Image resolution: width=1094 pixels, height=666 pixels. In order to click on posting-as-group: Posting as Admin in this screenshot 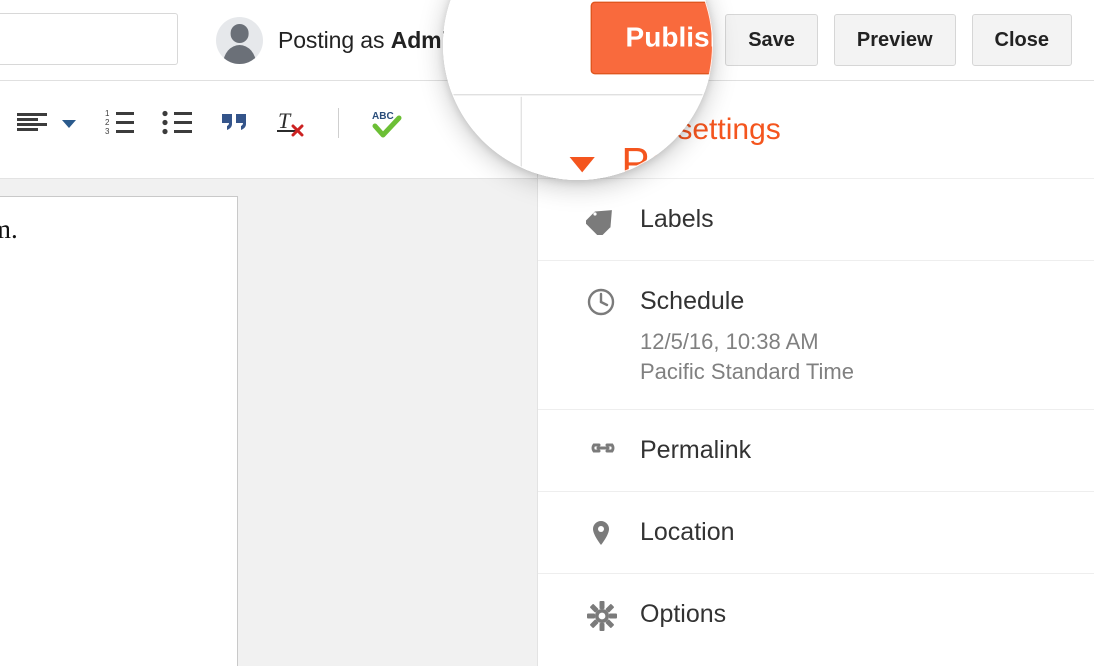, I will do `click(339, 40)`.